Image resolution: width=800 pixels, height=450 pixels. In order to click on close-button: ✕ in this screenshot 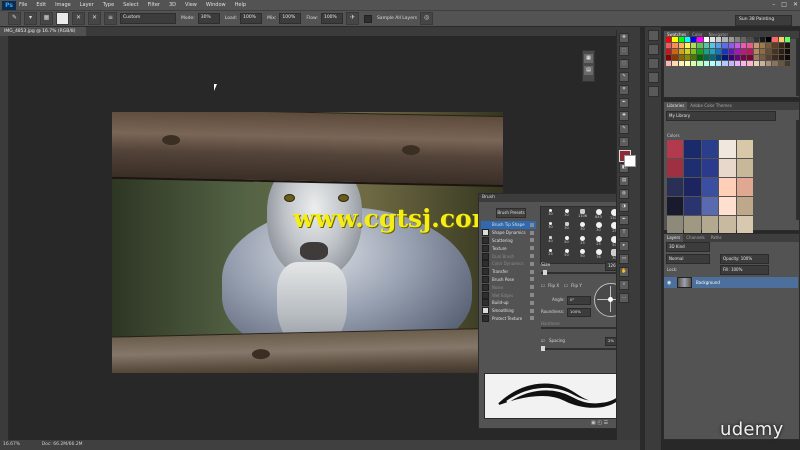, I will do `click(795, 4)`.